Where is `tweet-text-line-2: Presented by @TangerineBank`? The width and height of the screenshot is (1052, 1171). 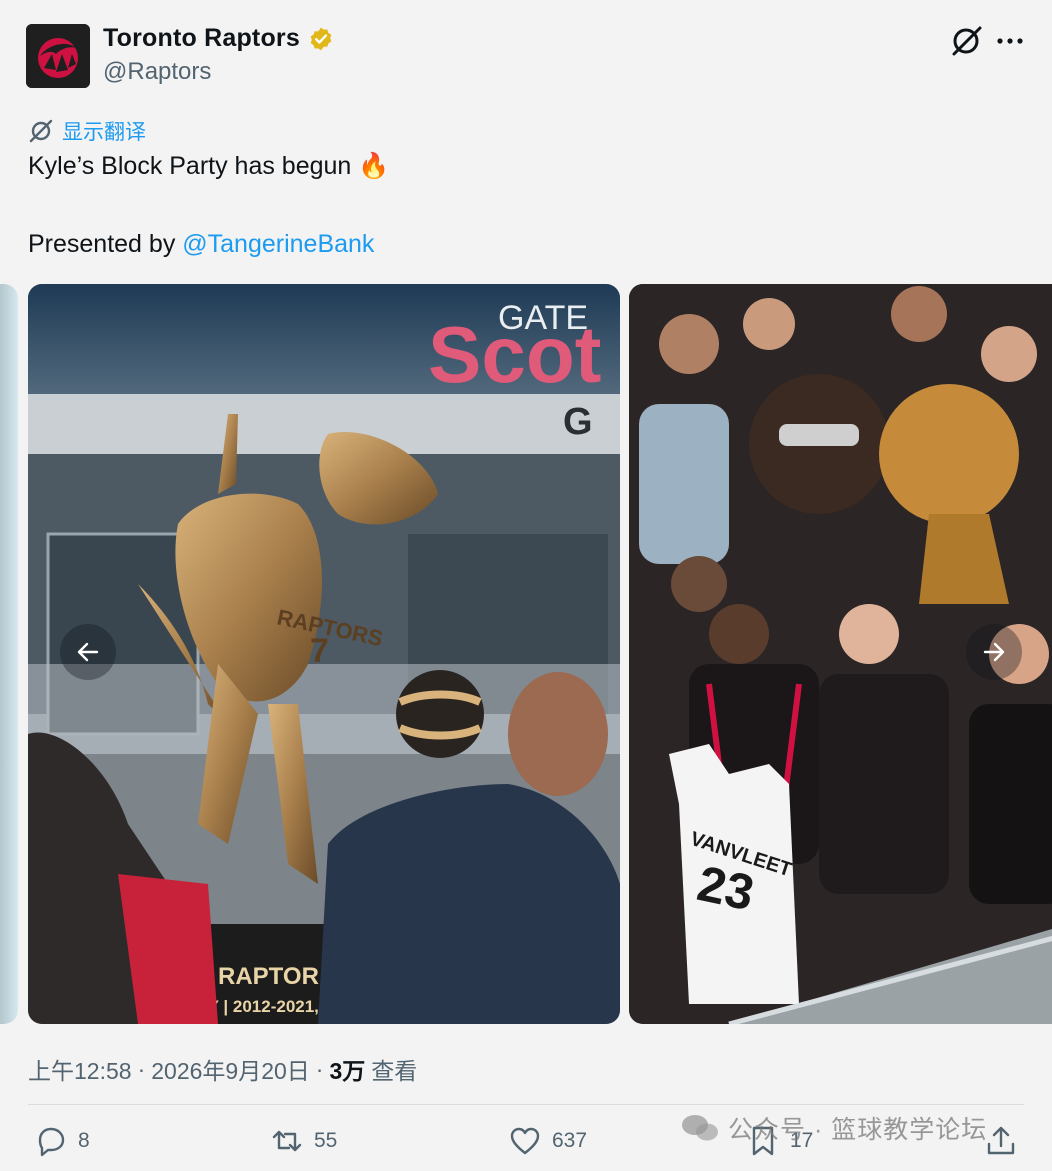
tweet-text-line-2: Presented by @TangerineBank is located at coordinates (201, 244).